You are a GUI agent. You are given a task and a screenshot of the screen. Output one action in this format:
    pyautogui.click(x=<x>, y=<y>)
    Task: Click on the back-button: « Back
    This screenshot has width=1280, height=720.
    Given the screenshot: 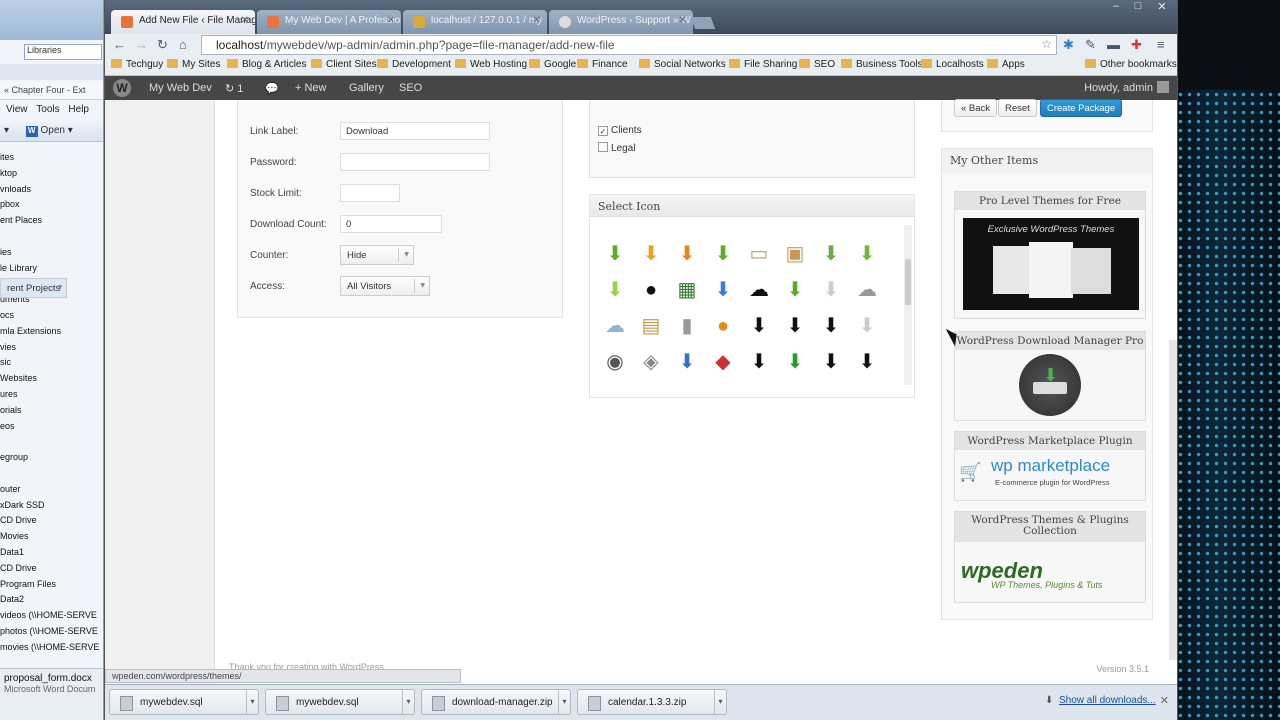 What is the action you would take?
    pyautogui.click(x=976, y=108)
    